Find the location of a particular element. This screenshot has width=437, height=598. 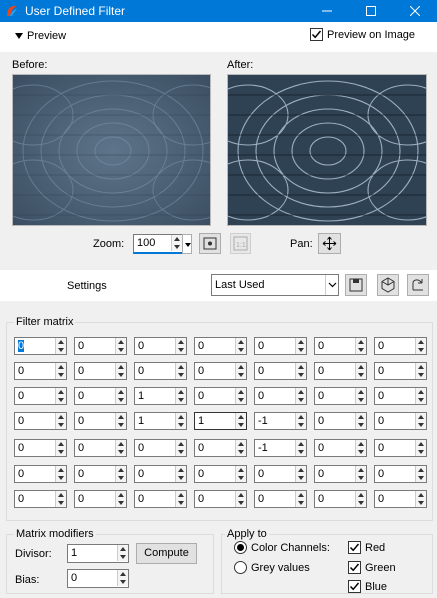

blue-checkbox is located at coordinates (354, 586).